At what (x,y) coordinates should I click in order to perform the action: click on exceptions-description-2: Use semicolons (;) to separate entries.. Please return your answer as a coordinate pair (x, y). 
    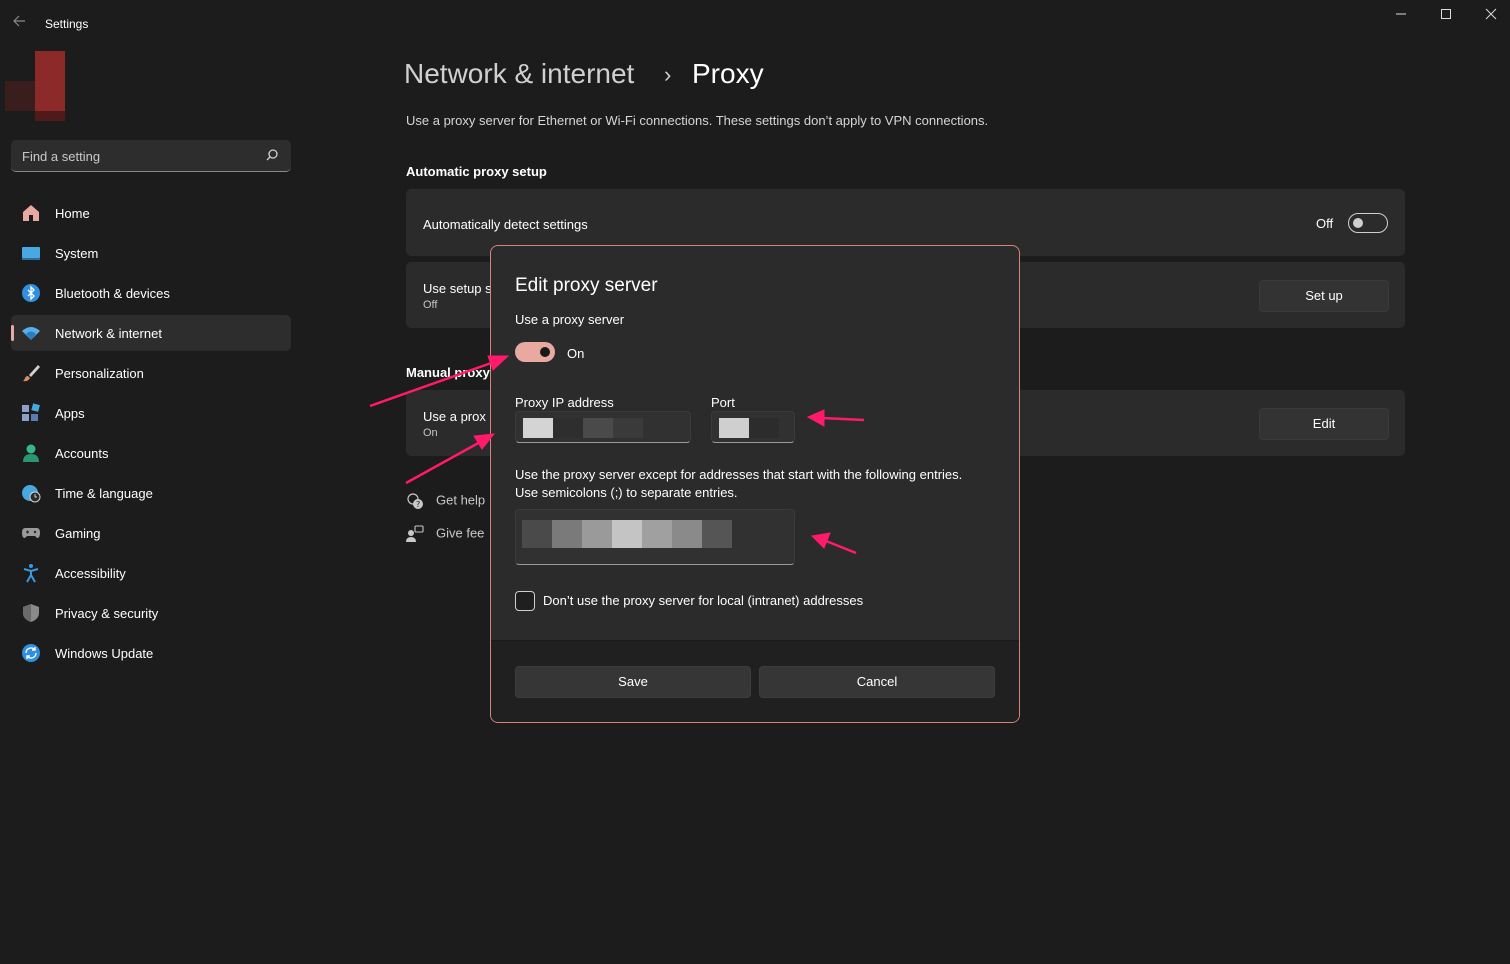
    Looking at the image, I should click on (626, 492).